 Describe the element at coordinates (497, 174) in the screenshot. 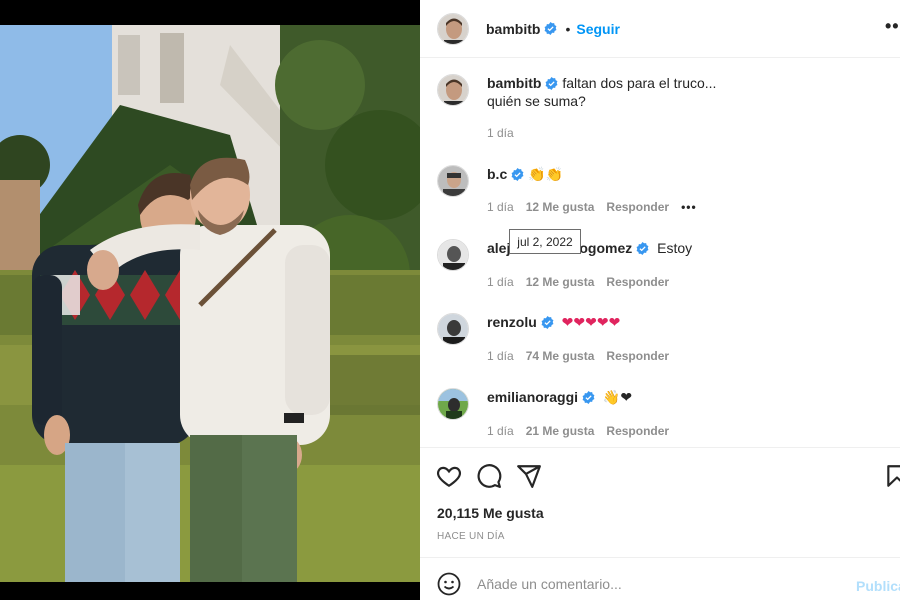

I see `comment-username: b.c` at that location.